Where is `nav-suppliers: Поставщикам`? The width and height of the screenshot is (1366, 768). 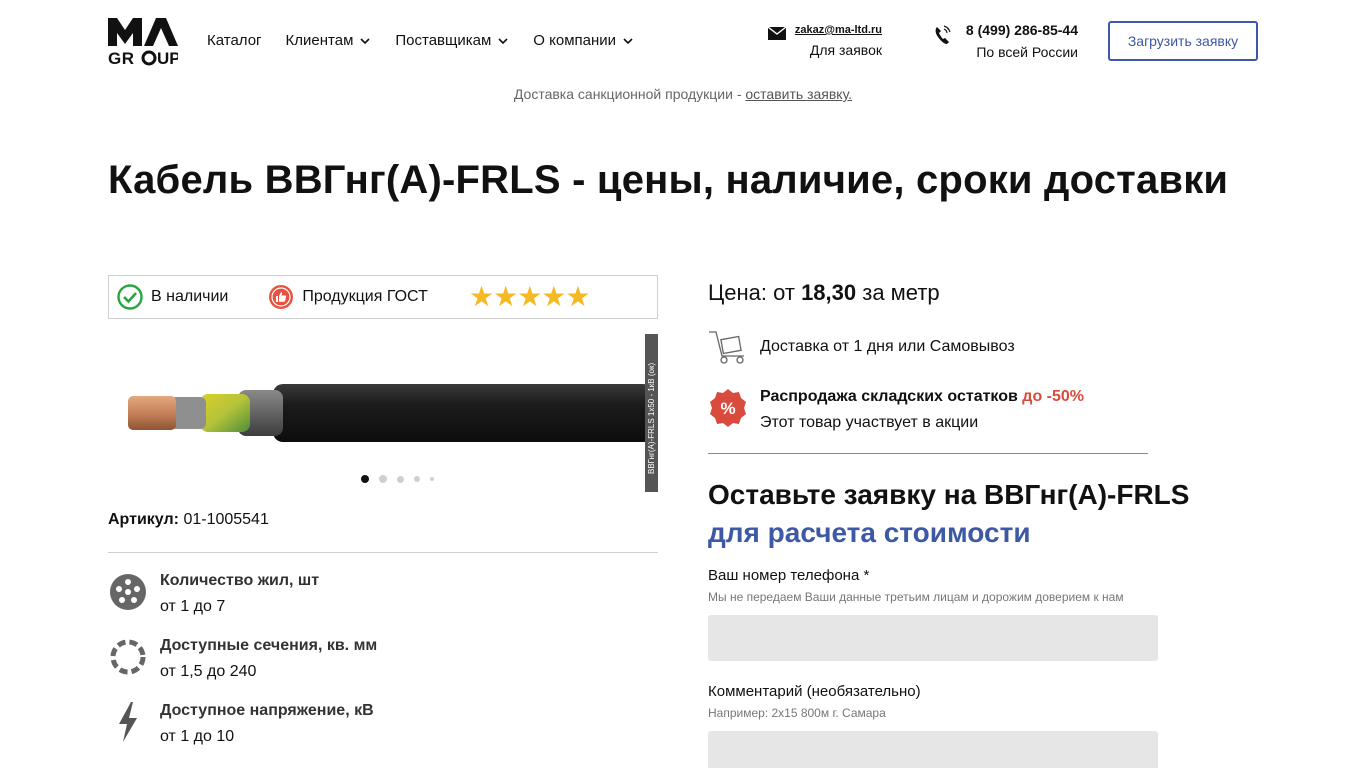 nav-suppliers: Поставщикам is located at coordinates (452, 40).